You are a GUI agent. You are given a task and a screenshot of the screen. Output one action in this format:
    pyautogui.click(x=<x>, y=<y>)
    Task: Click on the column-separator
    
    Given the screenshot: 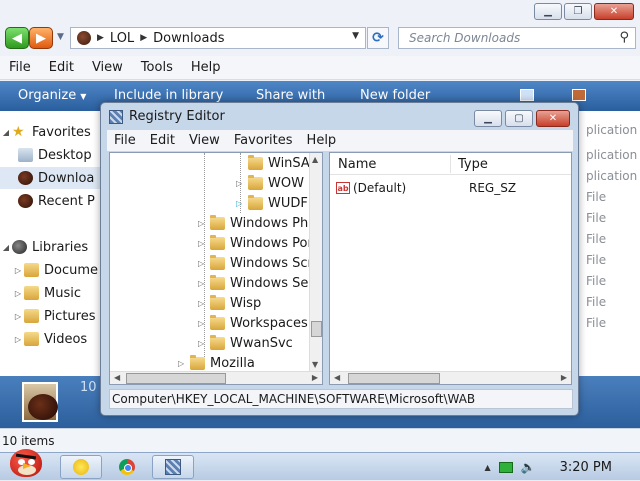 What is the action you would take?
    pyautogui.click(x=450, y=164)
    